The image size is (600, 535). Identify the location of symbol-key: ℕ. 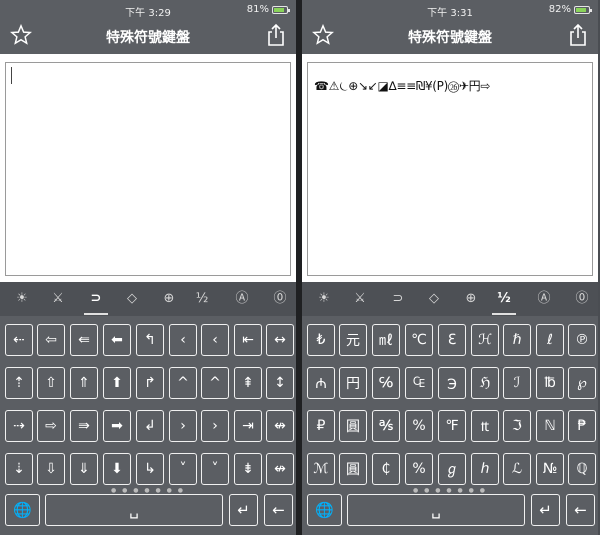
(550, 426).